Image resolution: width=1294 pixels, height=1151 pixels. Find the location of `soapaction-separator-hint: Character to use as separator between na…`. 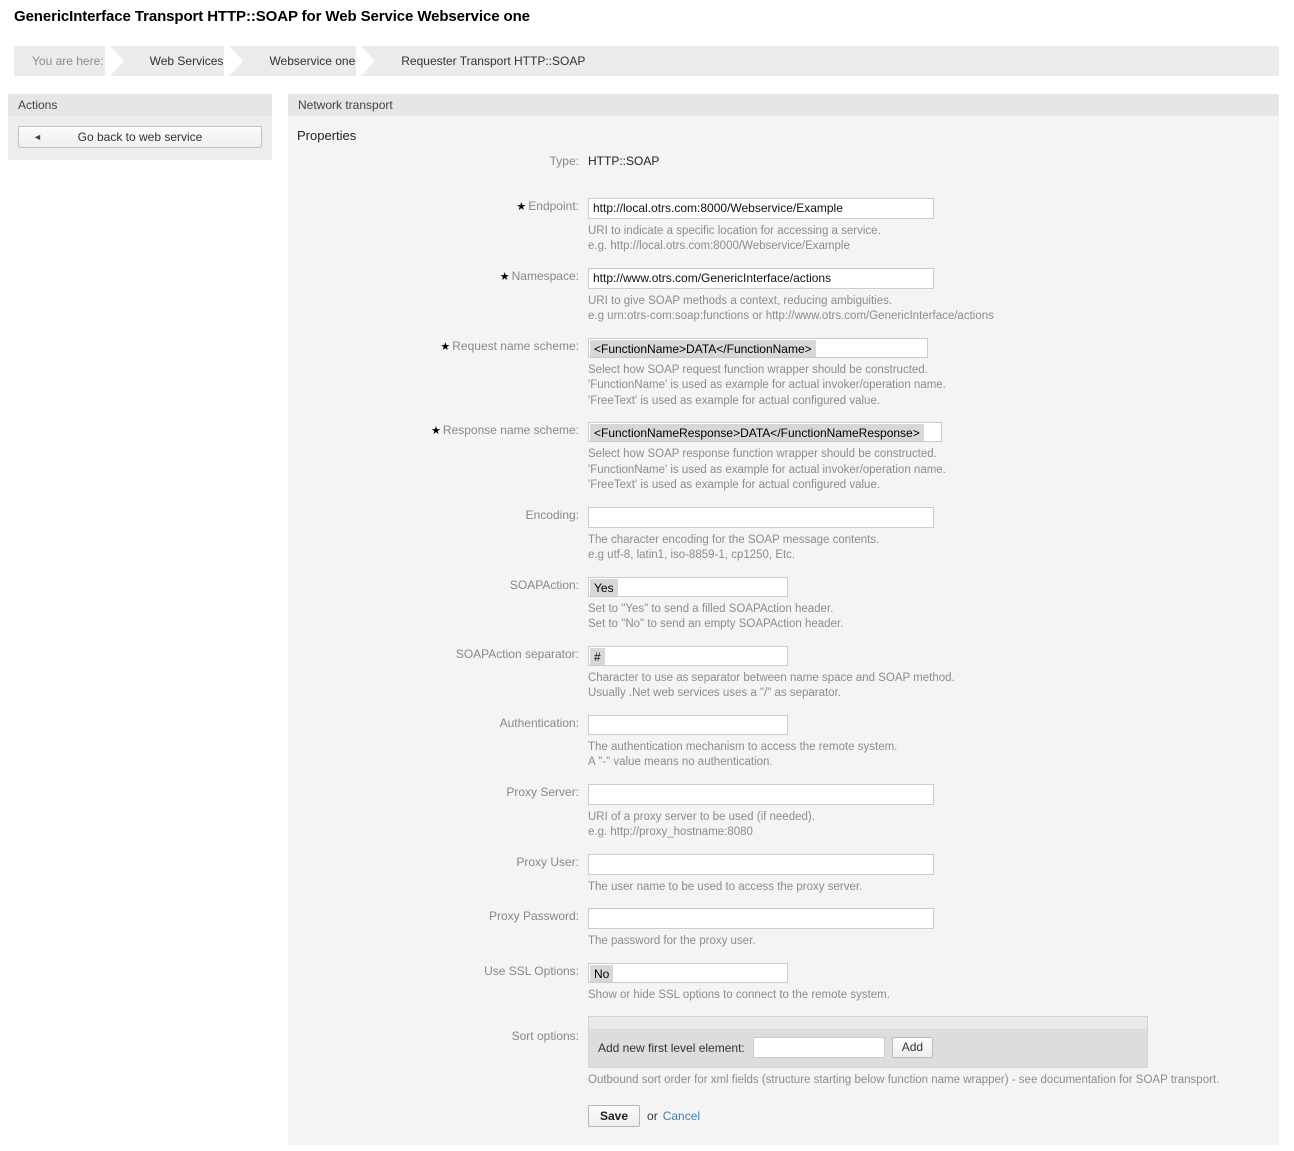

soapaction-separator-hint: Character to use as separator between na… is located at coordinates (933, 686).